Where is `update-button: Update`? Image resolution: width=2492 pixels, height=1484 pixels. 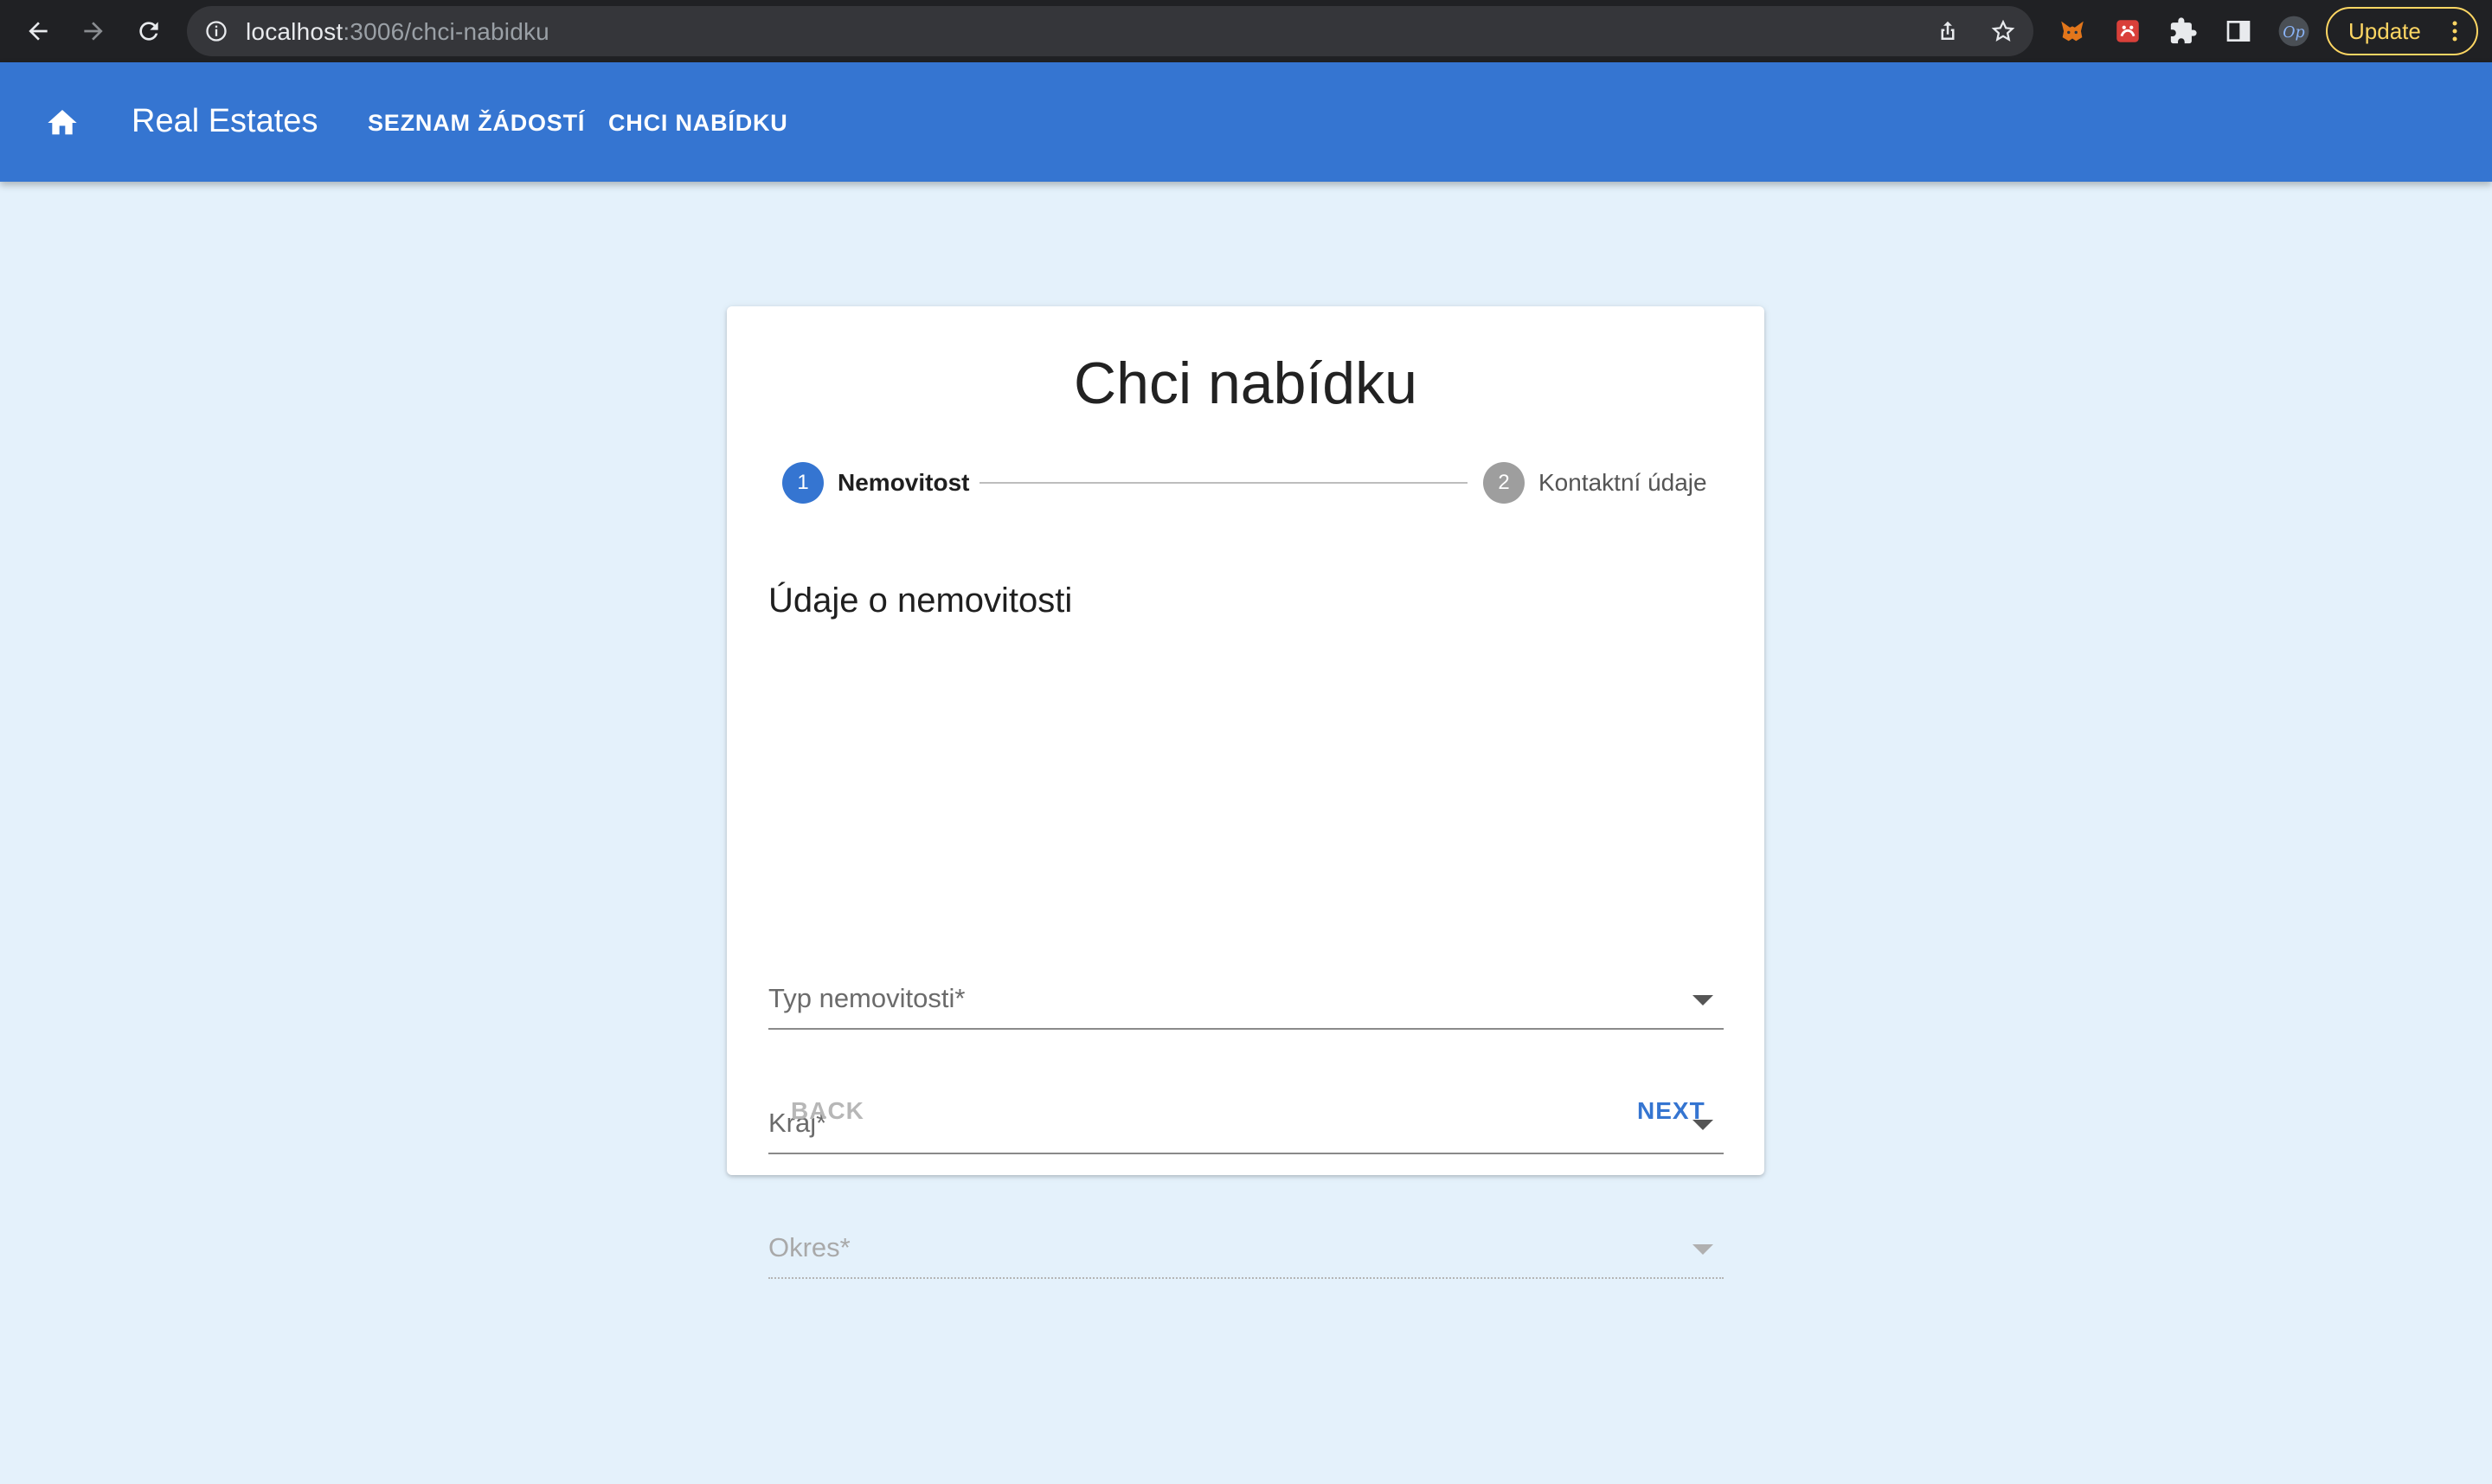 update-button: Update is located at coordinates (2402, 31).